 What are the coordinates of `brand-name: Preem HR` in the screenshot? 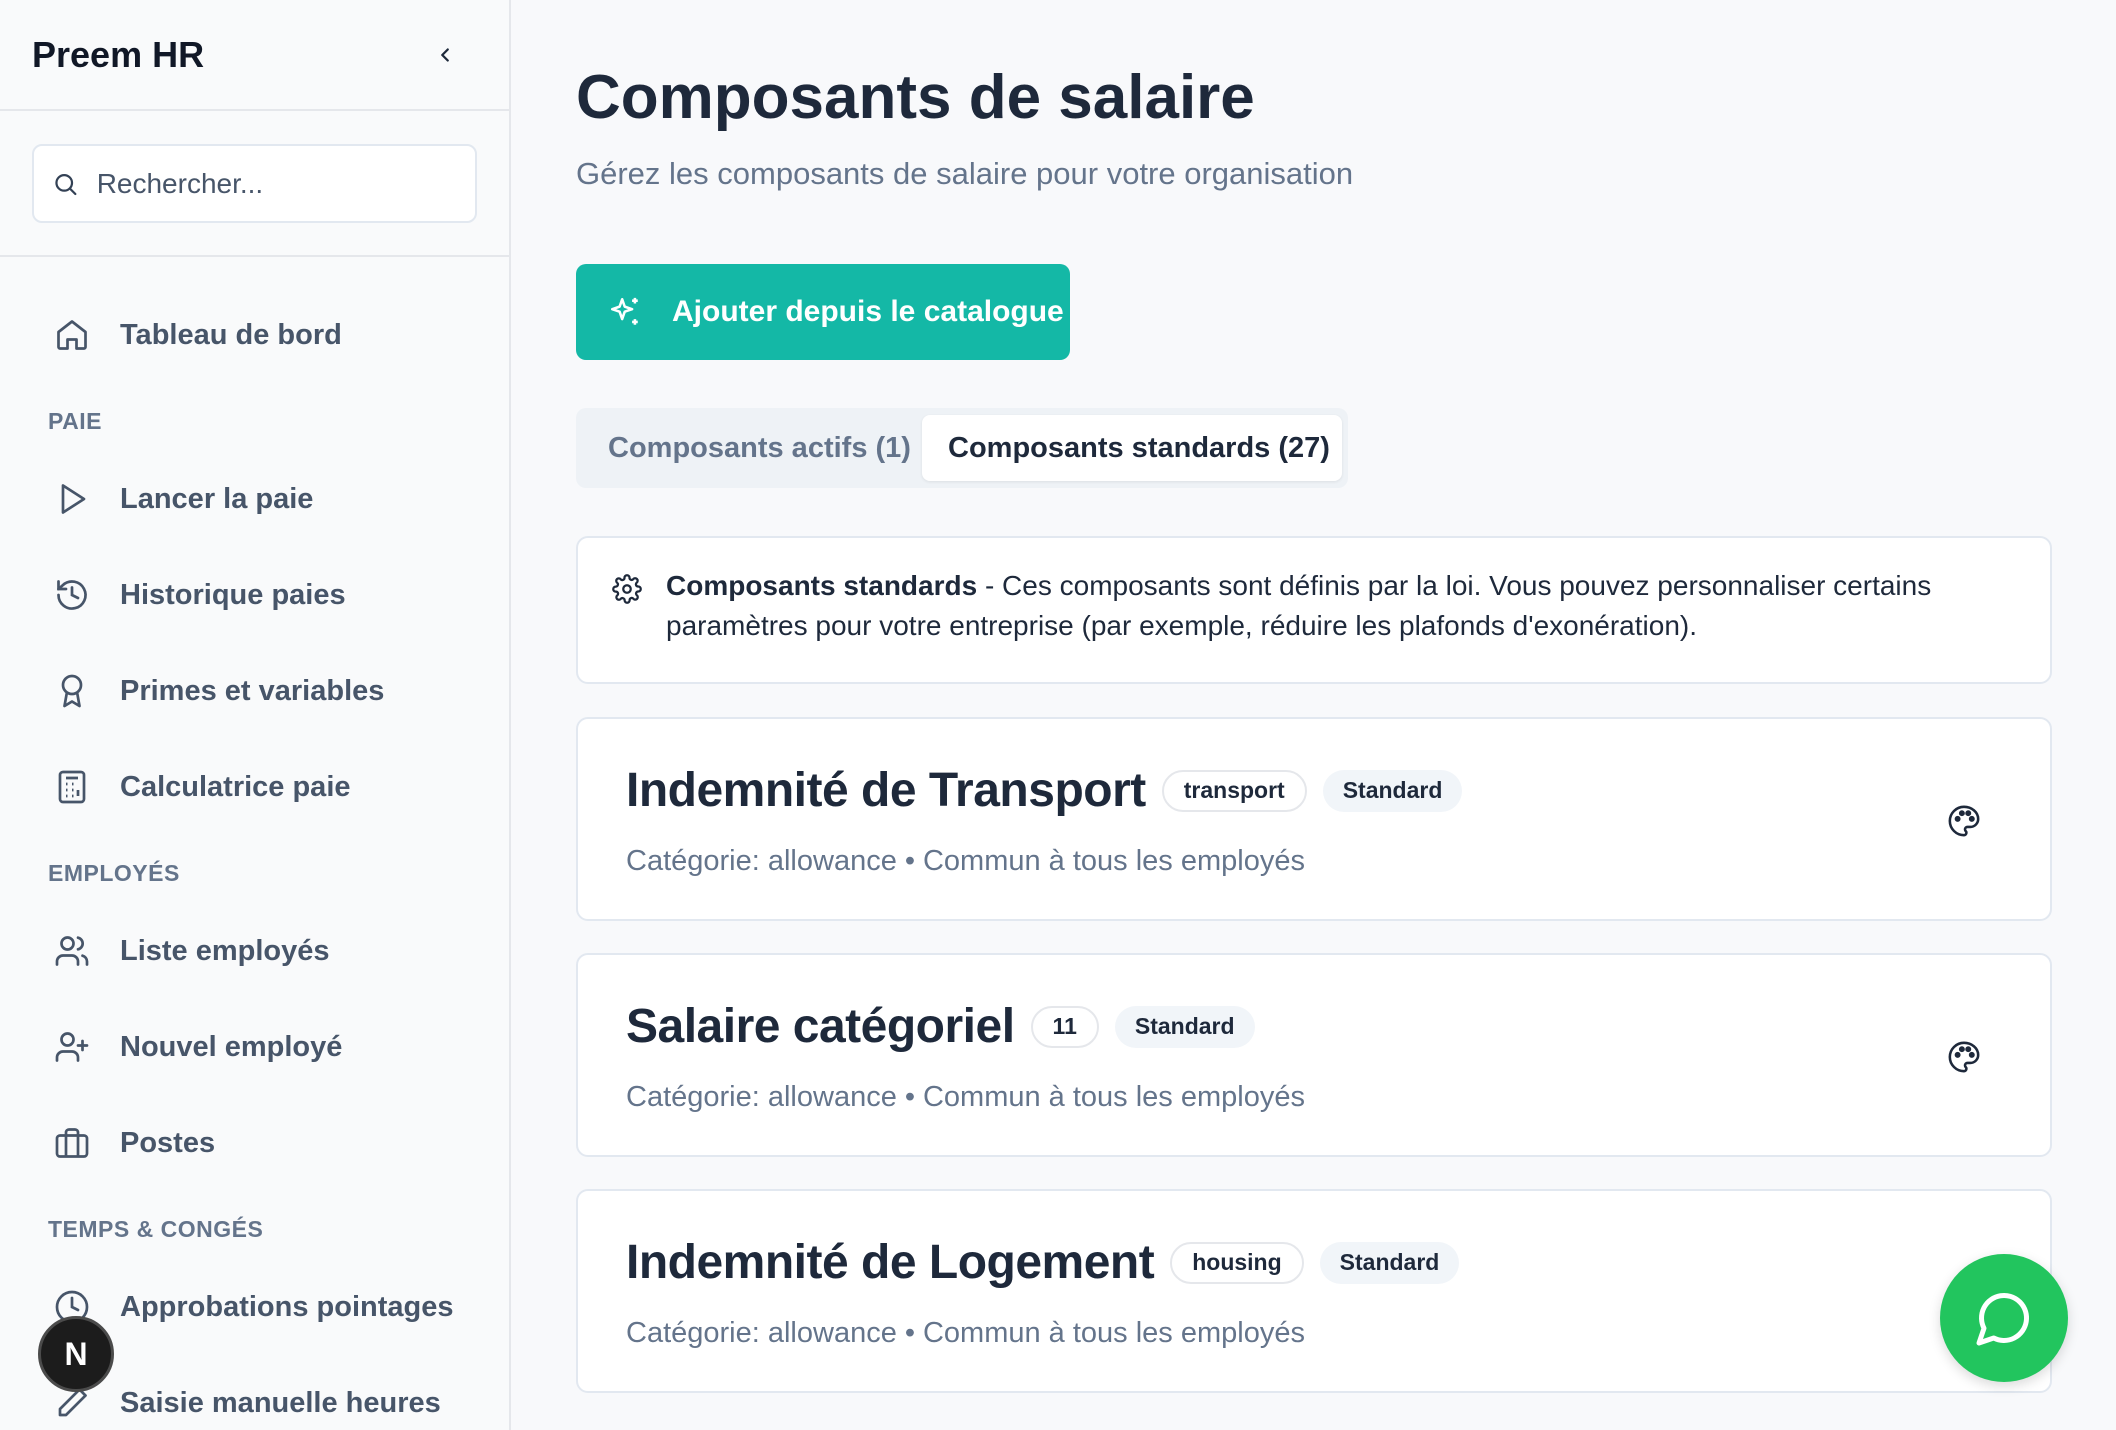 It's located at (118, 54).